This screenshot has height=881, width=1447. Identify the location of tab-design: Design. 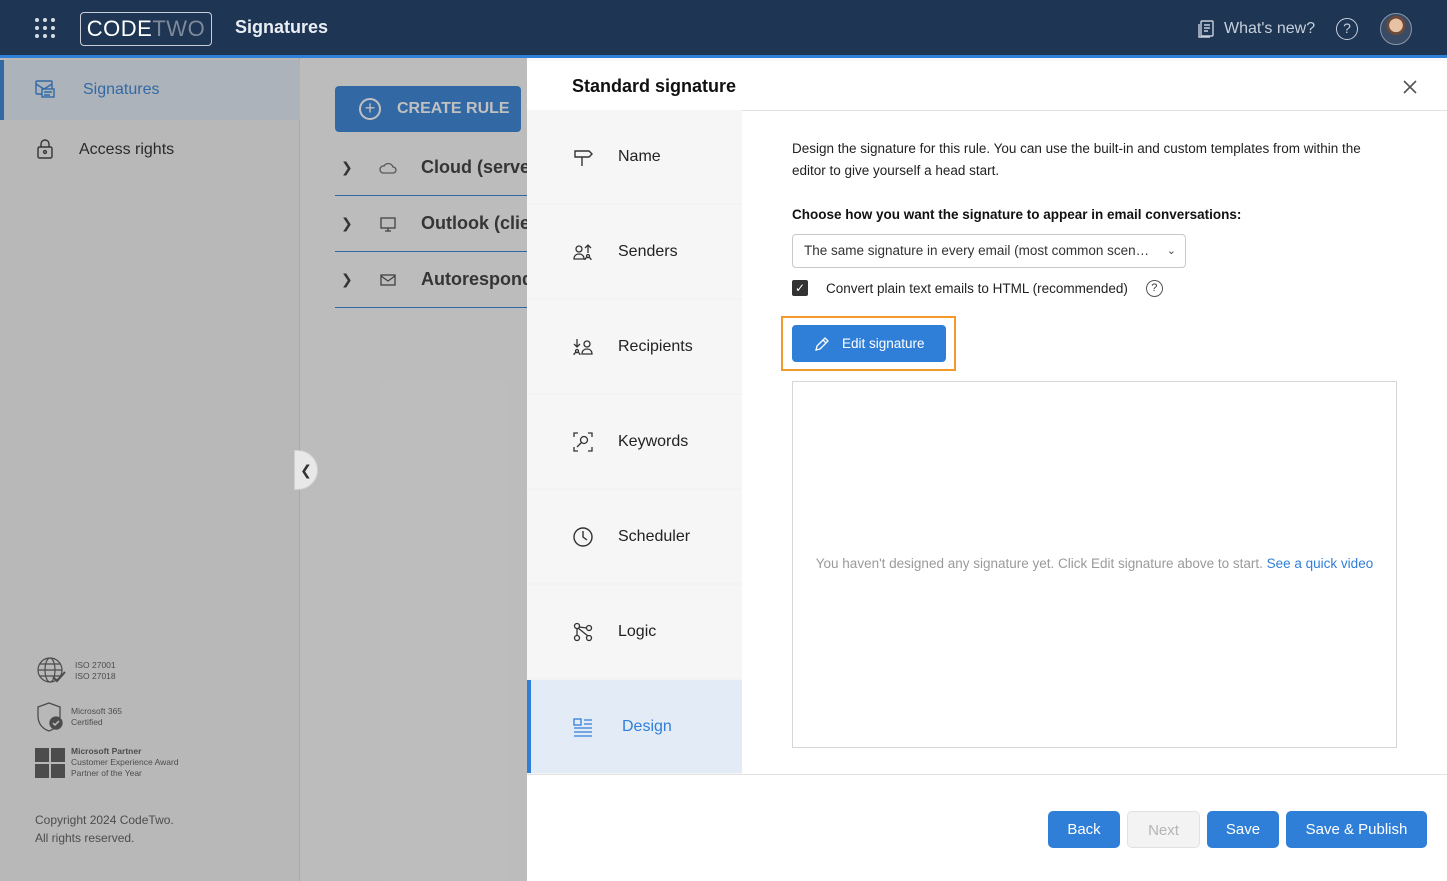
(634, 726).